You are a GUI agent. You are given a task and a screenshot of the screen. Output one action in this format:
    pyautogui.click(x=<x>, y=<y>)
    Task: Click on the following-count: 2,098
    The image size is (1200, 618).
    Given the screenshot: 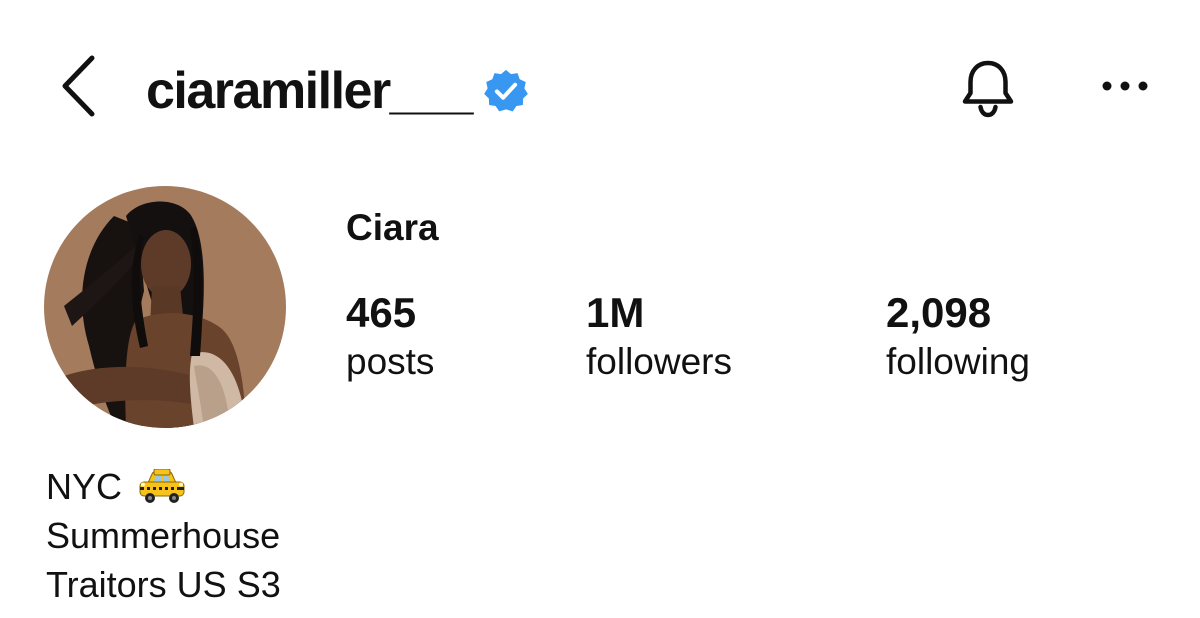 What is the action you would take?
    pyautogui.click(x=939, y=312)
    